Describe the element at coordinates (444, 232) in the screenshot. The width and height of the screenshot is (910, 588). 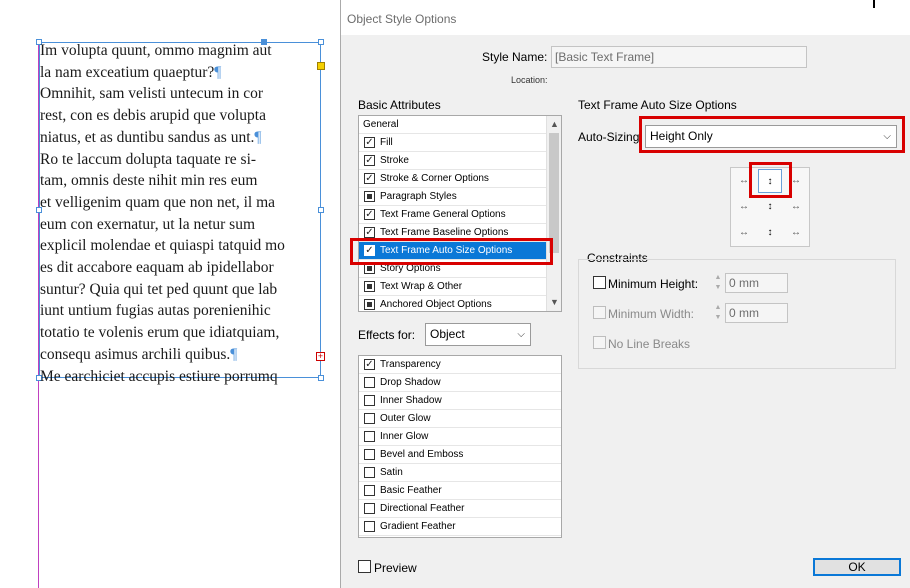
I see `basic-attribute-label: Text Frame Baseline Options` at that location.